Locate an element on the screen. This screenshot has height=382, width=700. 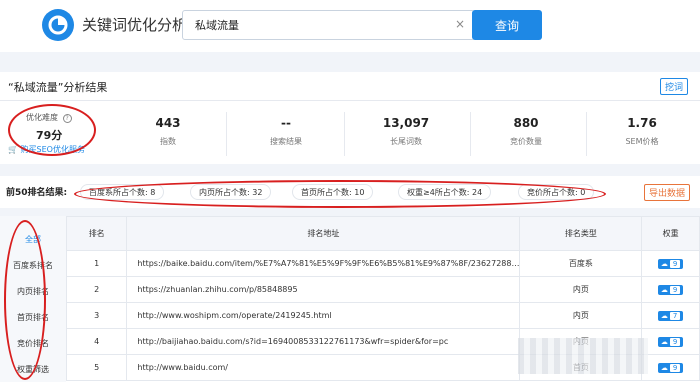
stat-index: 443 指数 is located at coordinates (168, 131).